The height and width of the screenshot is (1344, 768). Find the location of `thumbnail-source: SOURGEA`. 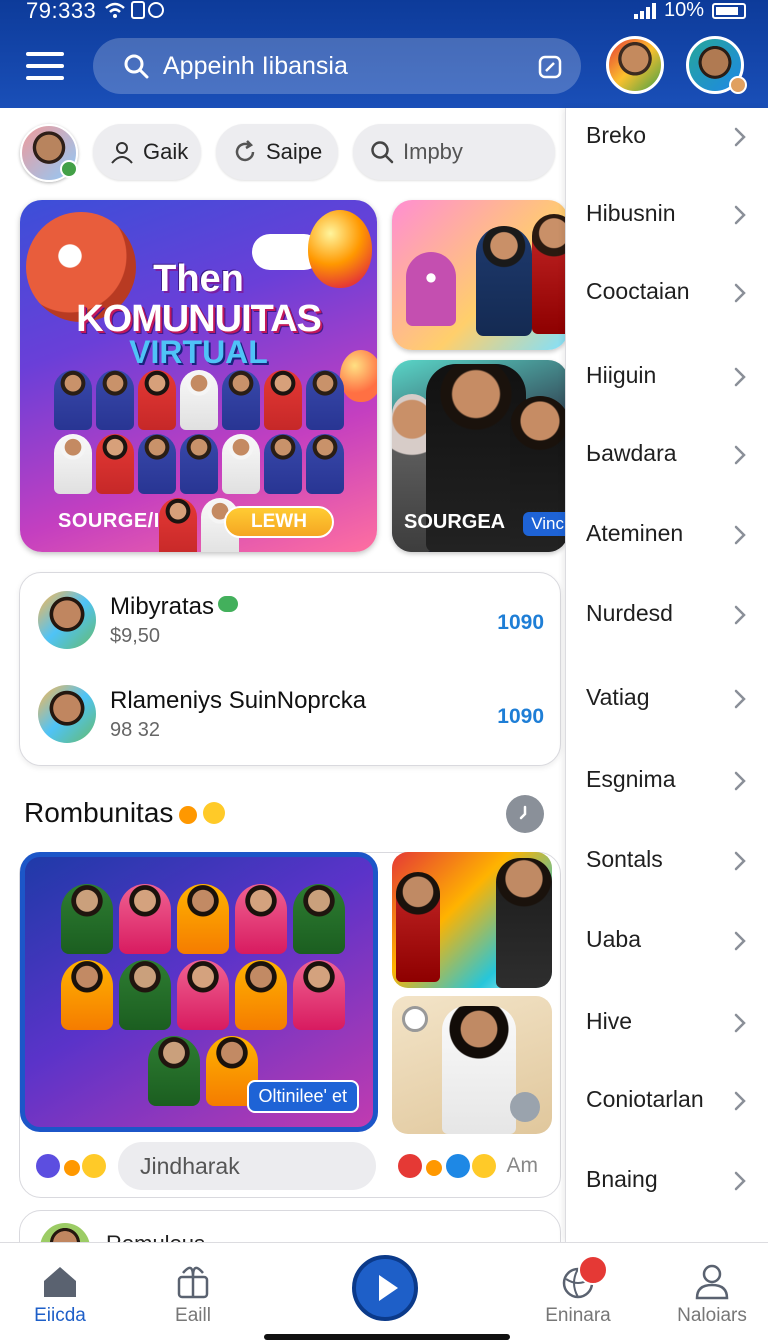

thumbnail-source: SOURGEA is located at coordinates (455, 522).